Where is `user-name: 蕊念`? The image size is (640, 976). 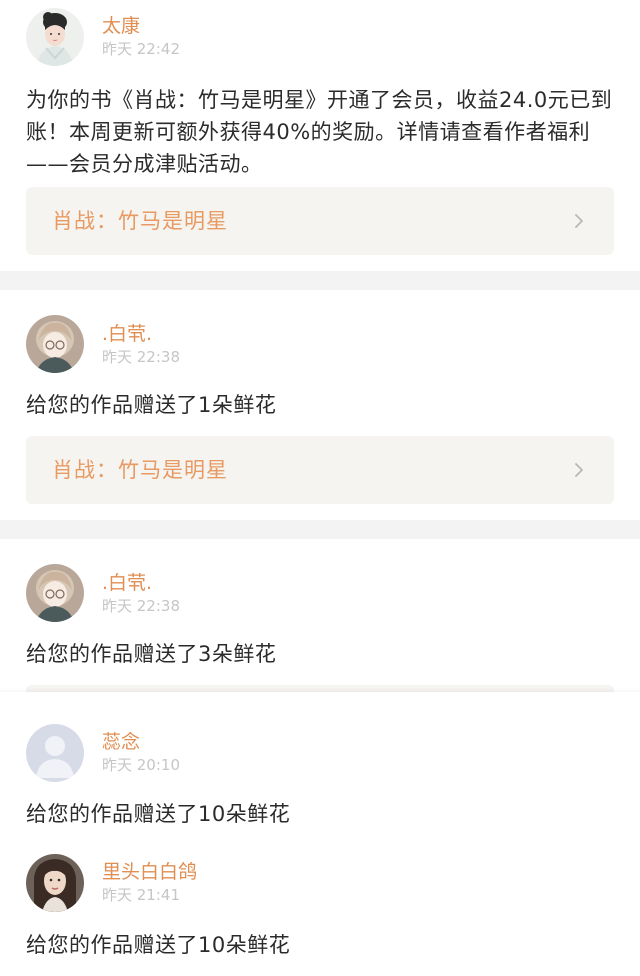 user-name: 蕊念 is located at coordinates (121, 742).